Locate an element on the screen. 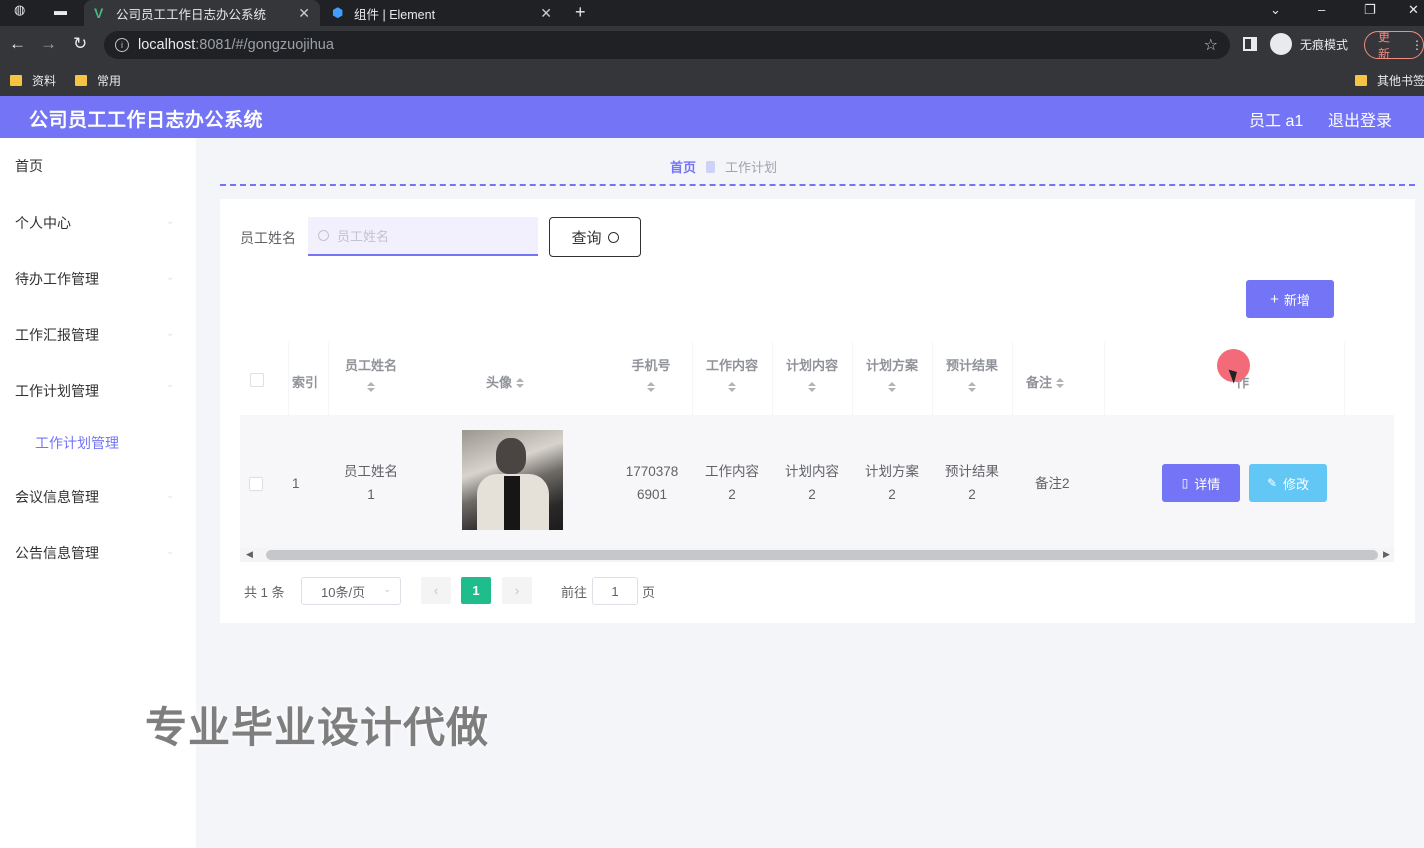 This screenshot has width=1424, height=848. bookmark-folder-docs: 资料 is located at coordinates (33, 80).